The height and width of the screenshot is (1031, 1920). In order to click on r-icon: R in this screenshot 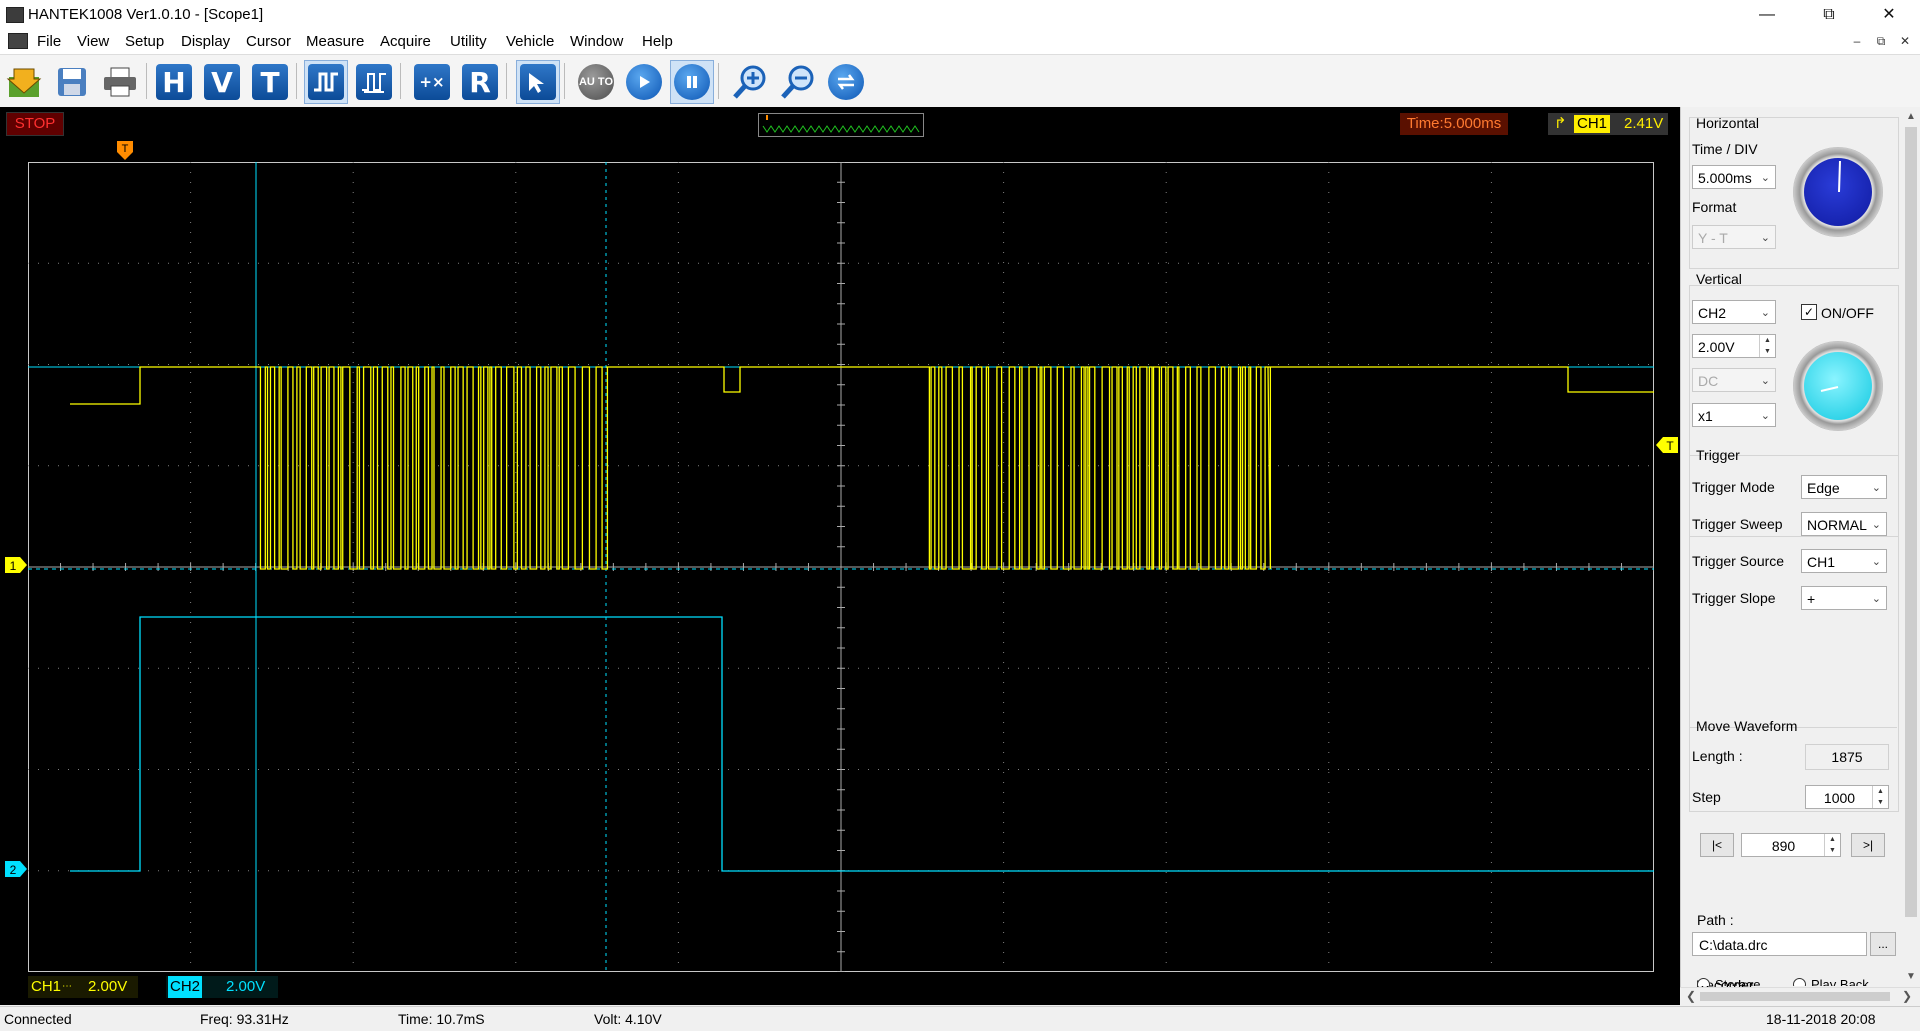, I will do `click(480, 82)`.